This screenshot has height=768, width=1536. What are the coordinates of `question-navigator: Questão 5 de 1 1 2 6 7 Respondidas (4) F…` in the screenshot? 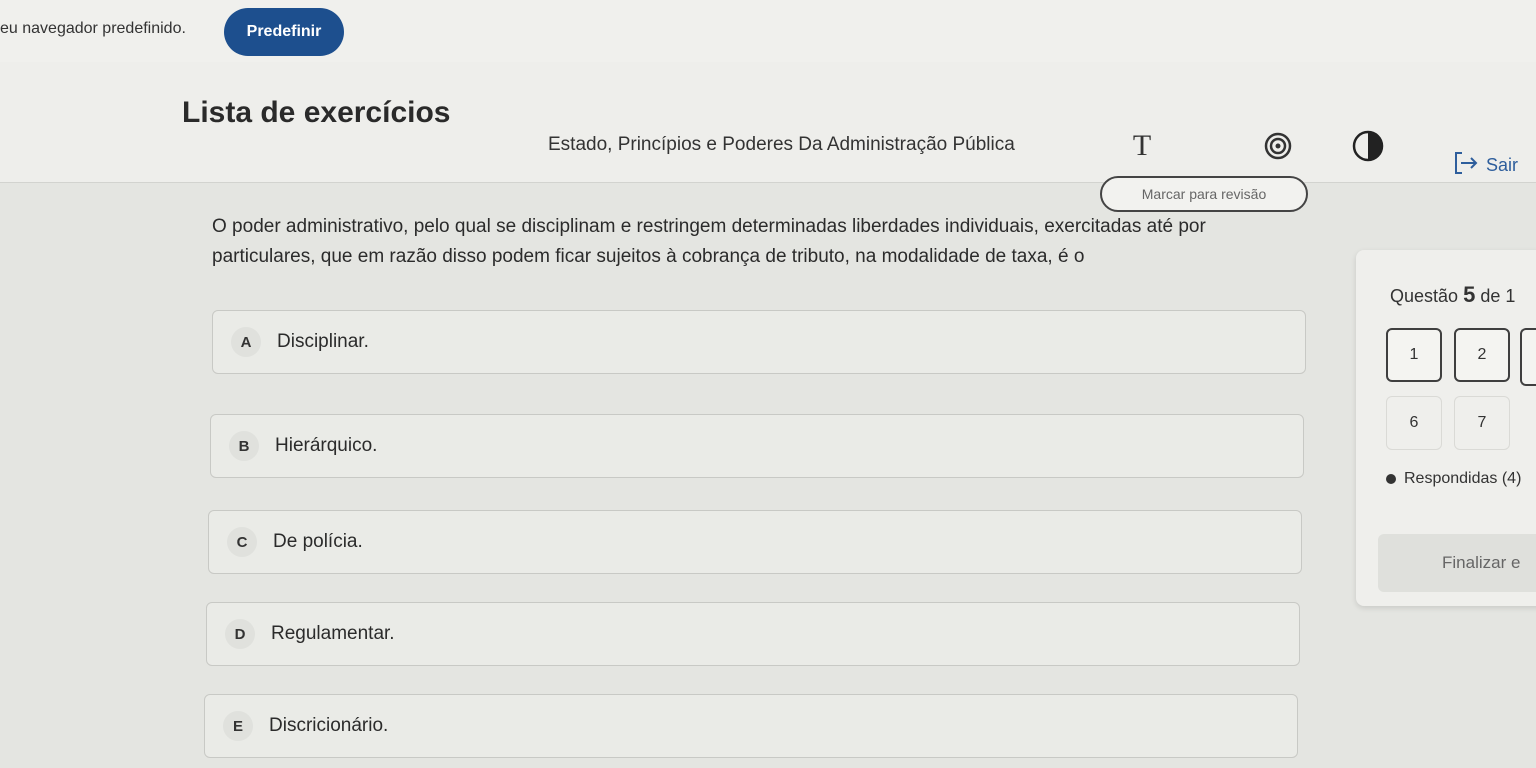 It's located at (1446, 428).